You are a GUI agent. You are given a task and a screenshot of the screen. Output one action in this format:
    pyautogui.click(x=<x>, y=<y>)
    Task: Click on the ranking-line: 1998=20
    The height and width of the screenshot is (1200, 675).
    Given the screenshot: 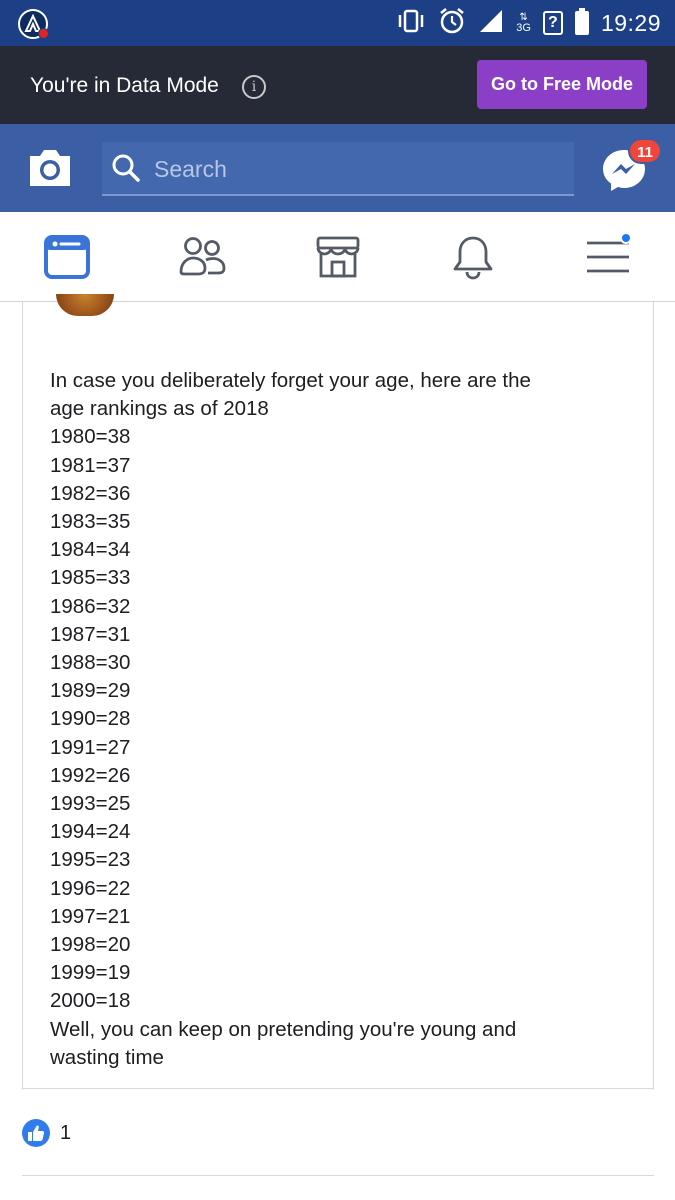 What is the action you would take?
    pyautogui.click(x=90, y=945)
    